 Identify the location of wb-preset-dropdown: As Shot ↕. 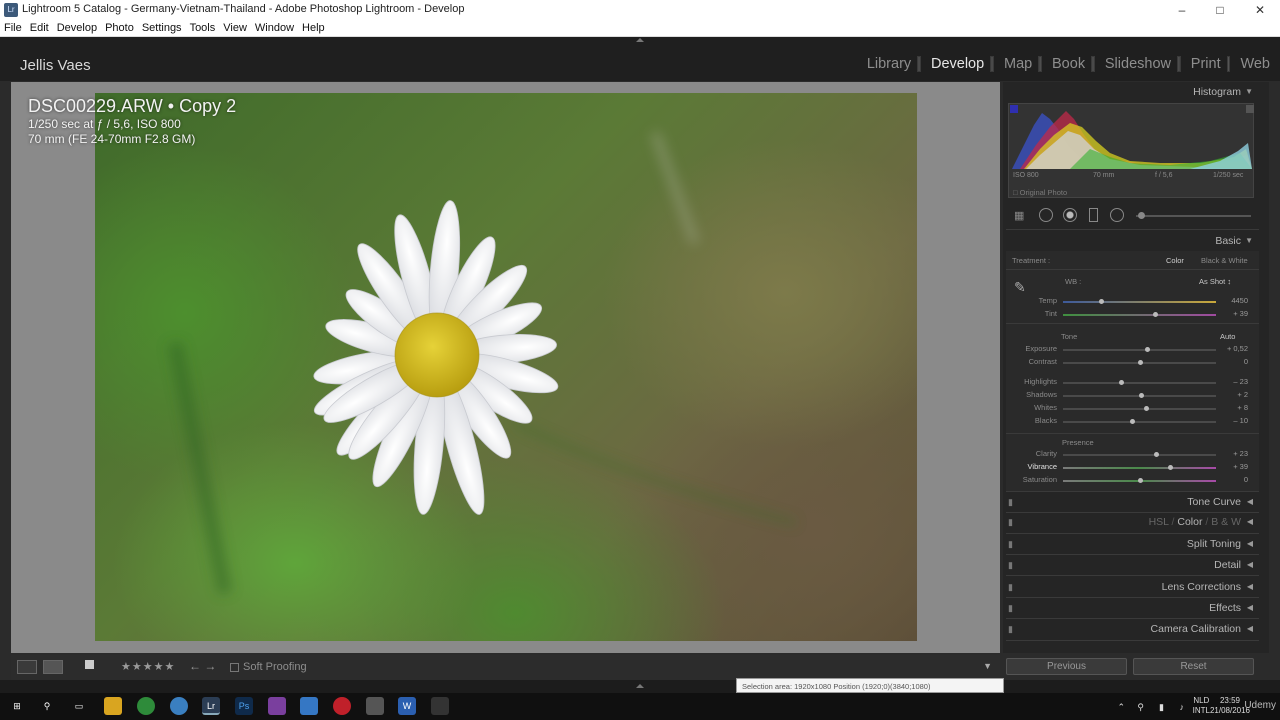
(1215, 281).